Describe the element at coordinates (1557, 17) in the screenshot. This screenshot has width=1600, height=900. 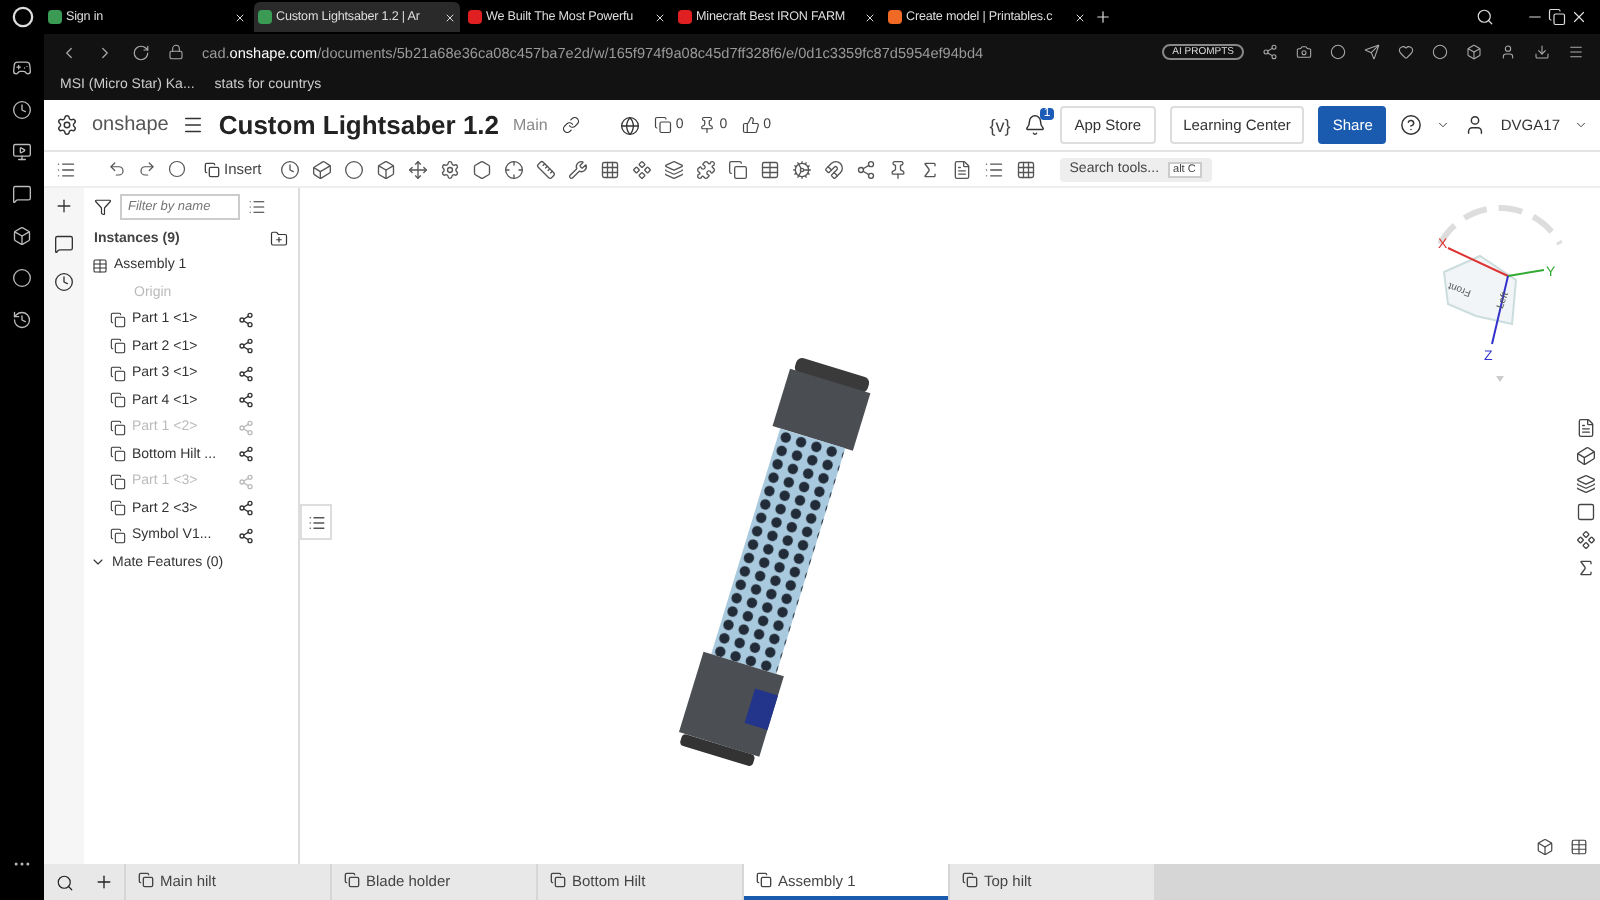
I see `restore-icon` at that location.